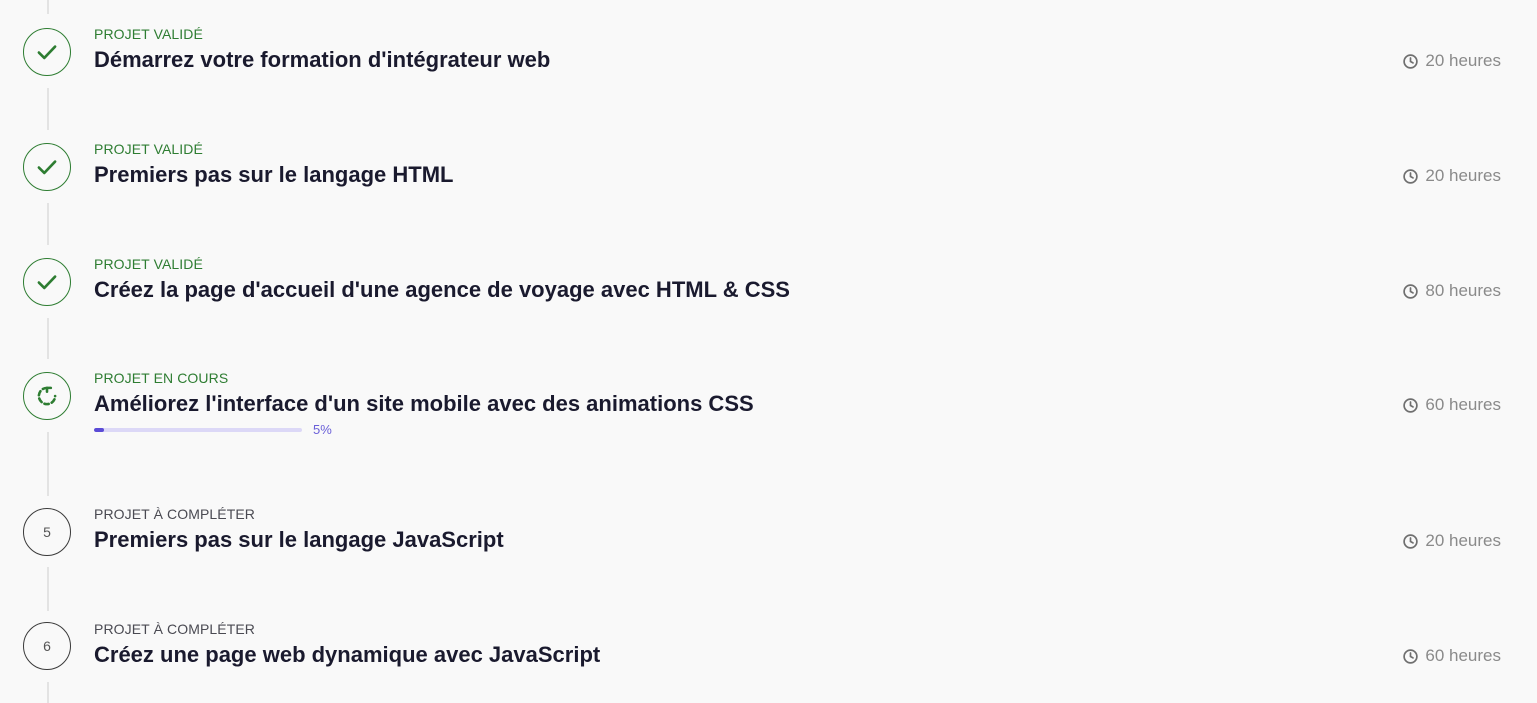 This screenshot has height=703, width=1537. What do you see at coordinates (299, 540) in the screenshot?
I see `project-title: Premiers pas sur le langage JavaScript` at bounding box center [299, 540].